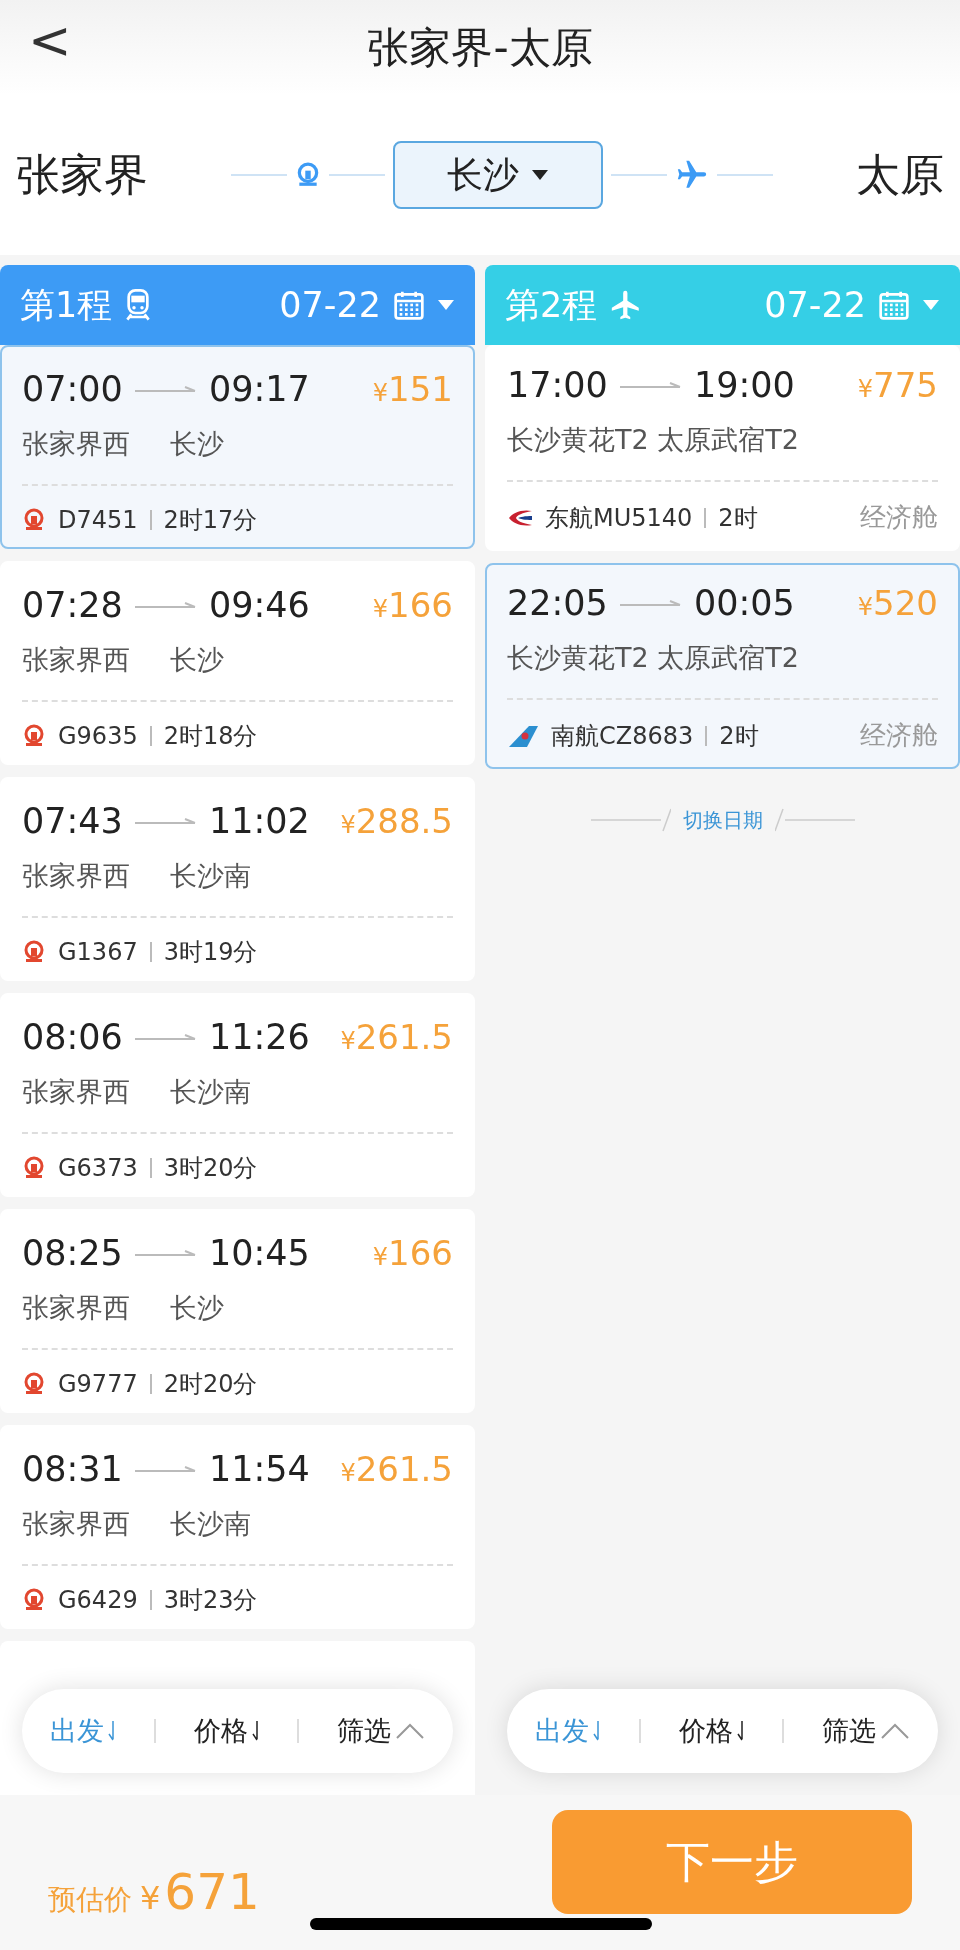 Image resolution: width=960 pixels, height=1950 pixels. What do you see at coordinates (72, 821) in the screenshot?
I see `departure-time: 07:43` at bounding box center [72, 821].